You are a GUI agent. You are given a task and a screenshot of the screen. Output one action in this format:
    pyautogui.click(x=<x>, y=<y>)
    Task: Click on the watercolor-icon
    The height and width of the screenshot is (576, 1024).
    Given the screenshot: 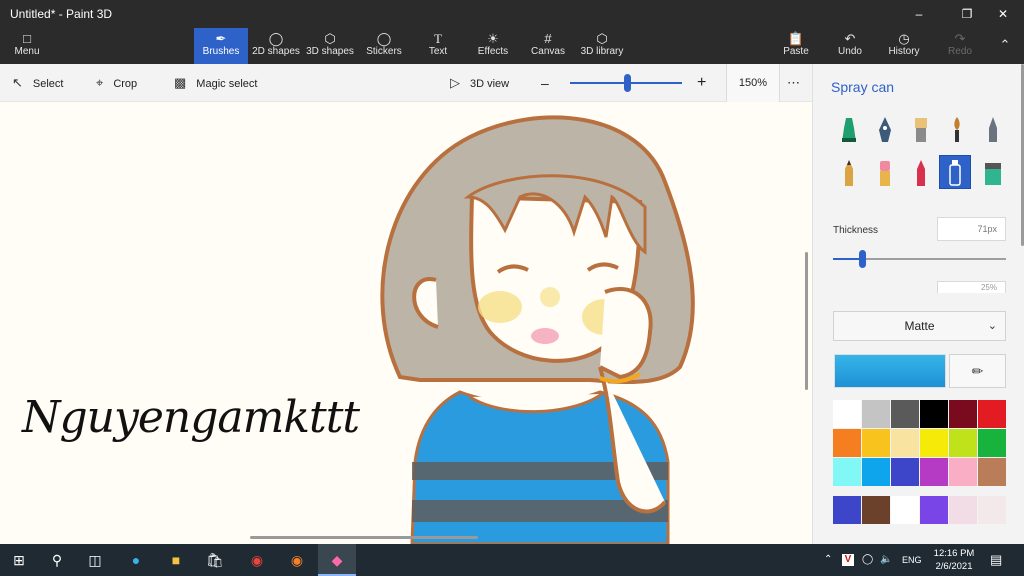 What is the action you would take?
    pyautogui.click(x=957, y=129)
    